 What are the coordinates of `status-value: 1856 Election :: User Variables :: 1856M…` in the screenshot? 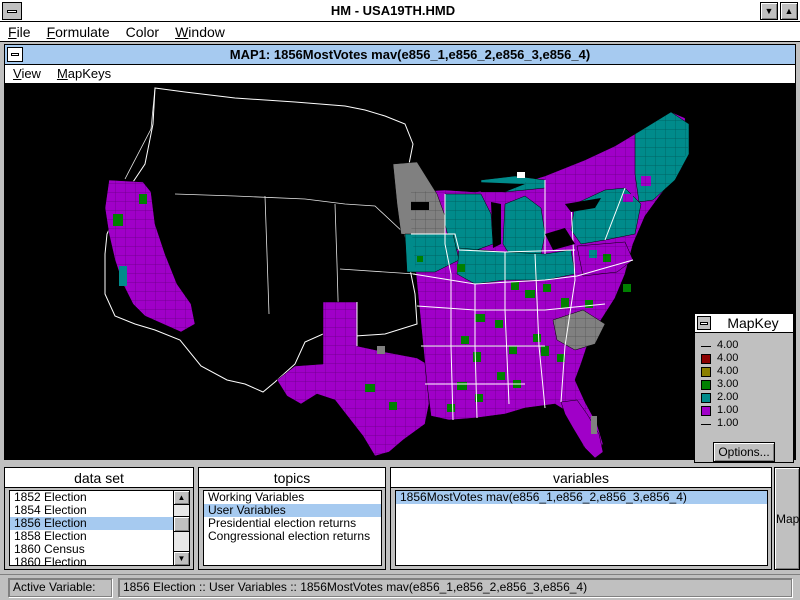 It's located at (455, 587).